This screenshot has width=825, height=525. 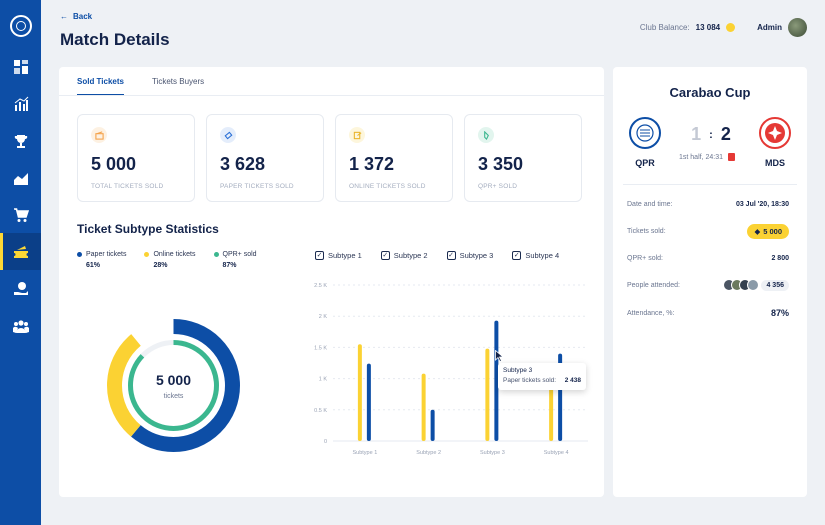 I want to click on chart-tooltip: Subtype 3 Paper tickets sold: 2 438, so click(x=542, y=376).